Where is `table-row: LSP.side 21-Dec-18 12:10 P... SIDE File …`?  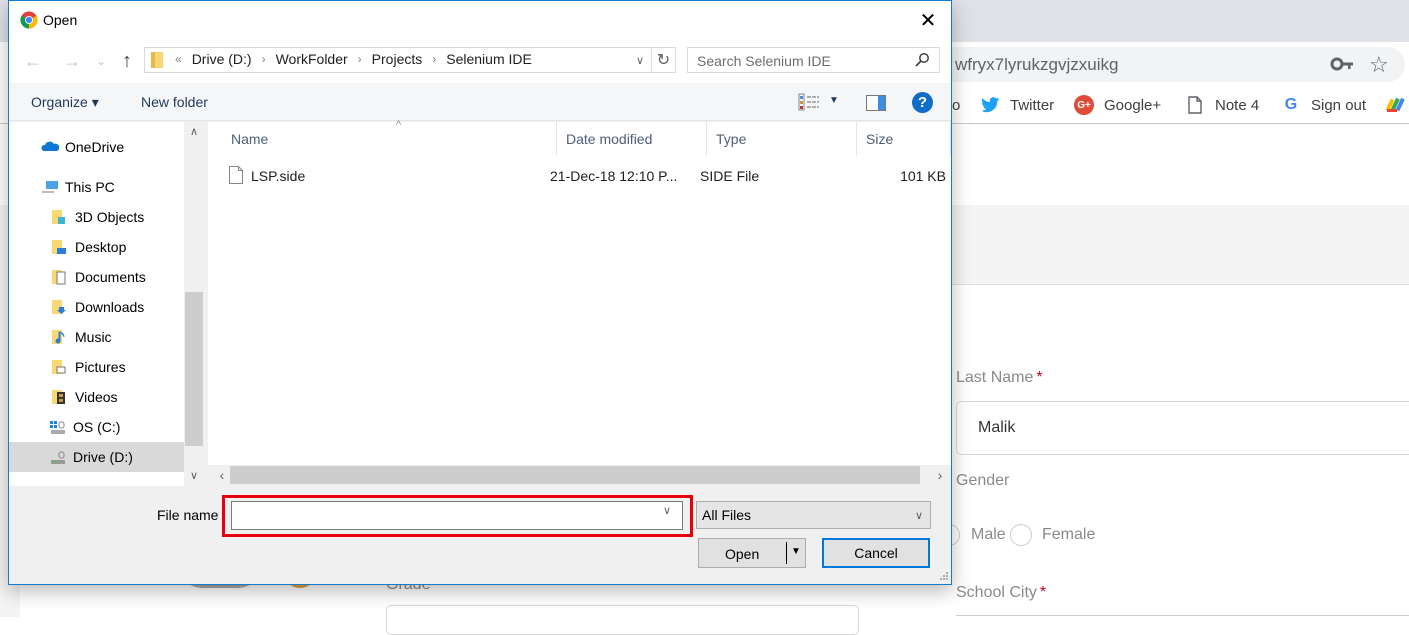
table-row: LSP.side 21-Dec-18 12:10 P... SIDE File … is located at coordinates (584, 176).